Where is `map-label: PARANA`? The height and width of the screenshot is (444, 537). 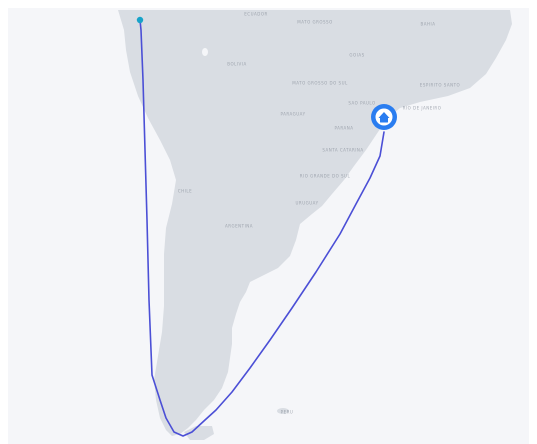 map-label: PARANA is located at coordinates (344, 128).